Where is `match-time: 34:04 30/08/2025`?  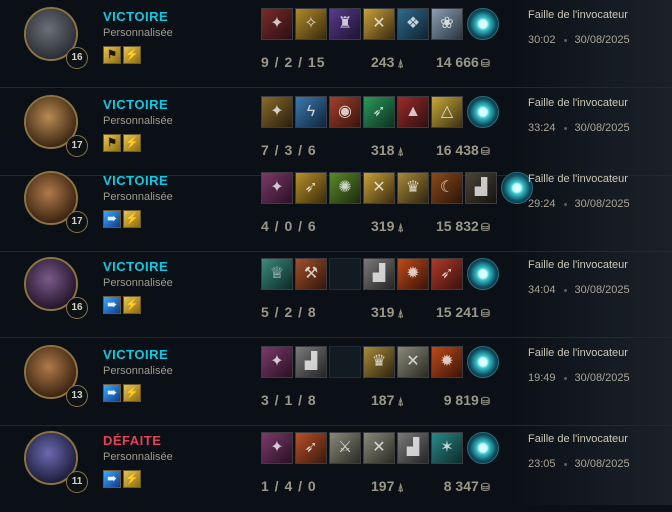
match-time: 34:04 30/08/2025 is located at coordinates (579, 290).